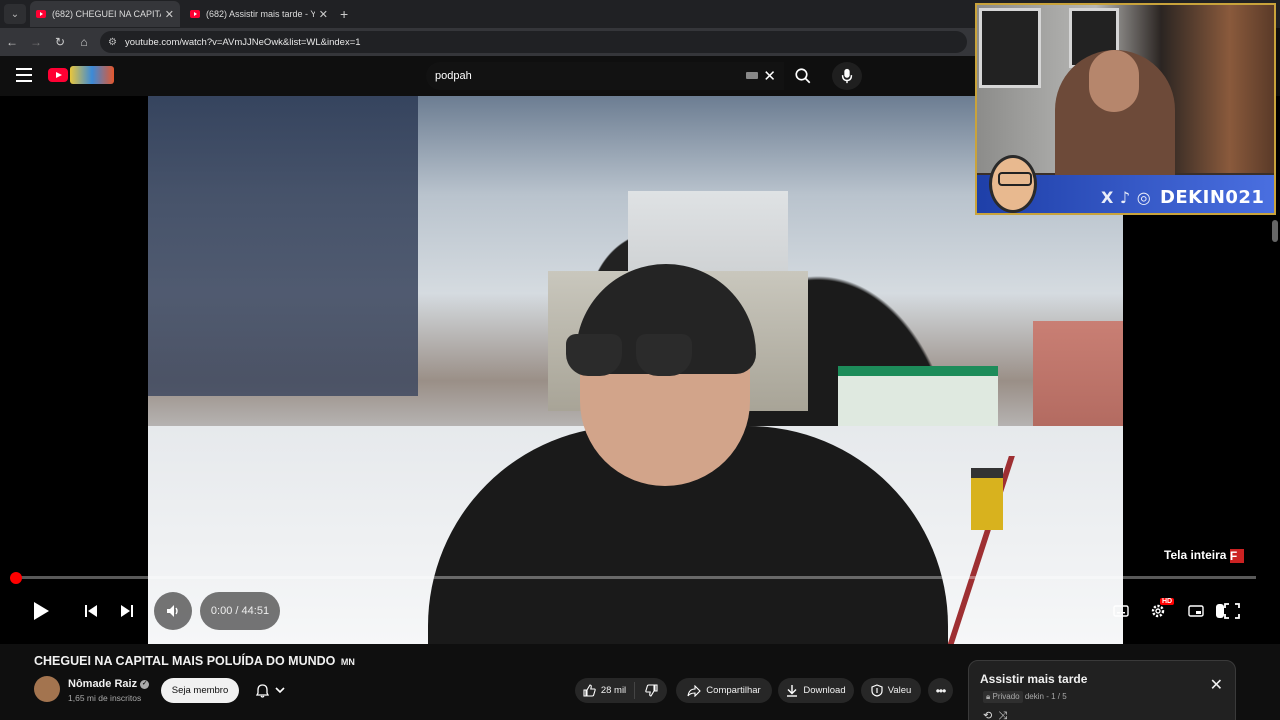 Image resolution: width=1280 pixels, height=720 pixels. I want to click on subscriber-count: 1,65 mi de inscritos, so click(105, 698).